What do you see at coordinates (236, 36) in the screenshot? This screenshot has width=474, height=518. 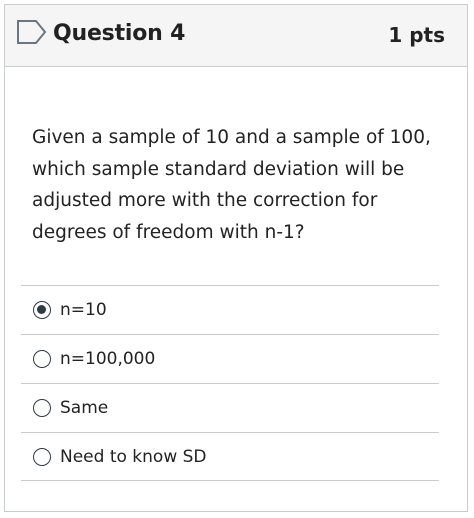 I see `question-header: Question 4 1 pts` at bounding box center [236, 36].